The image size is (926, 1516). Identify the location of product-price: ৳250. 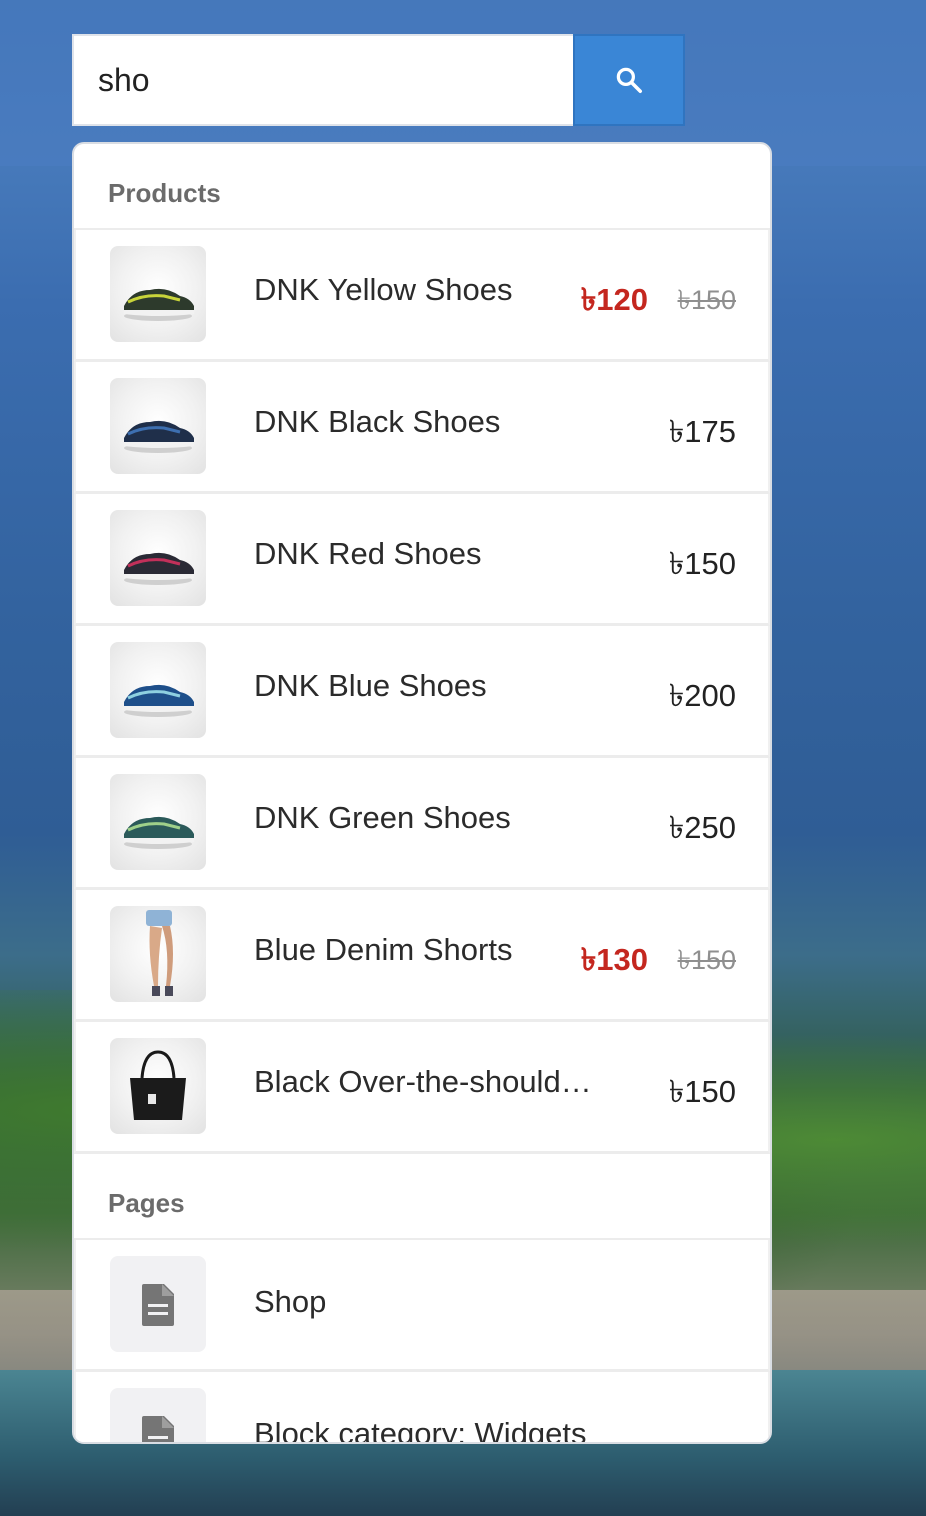
(702, 827).